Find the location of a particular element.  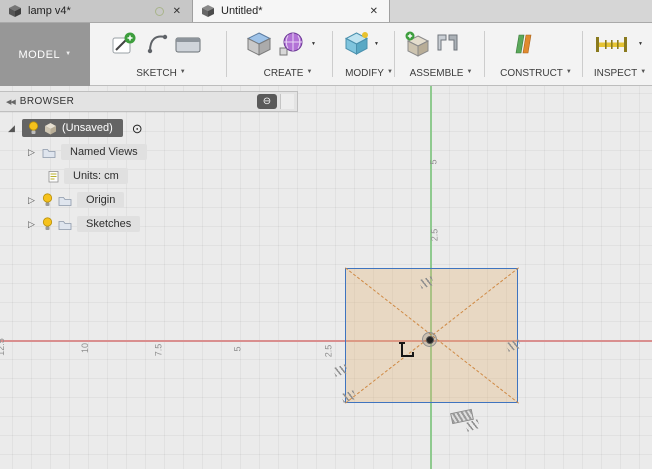

create-form-button is located at coordinates (291, 44).